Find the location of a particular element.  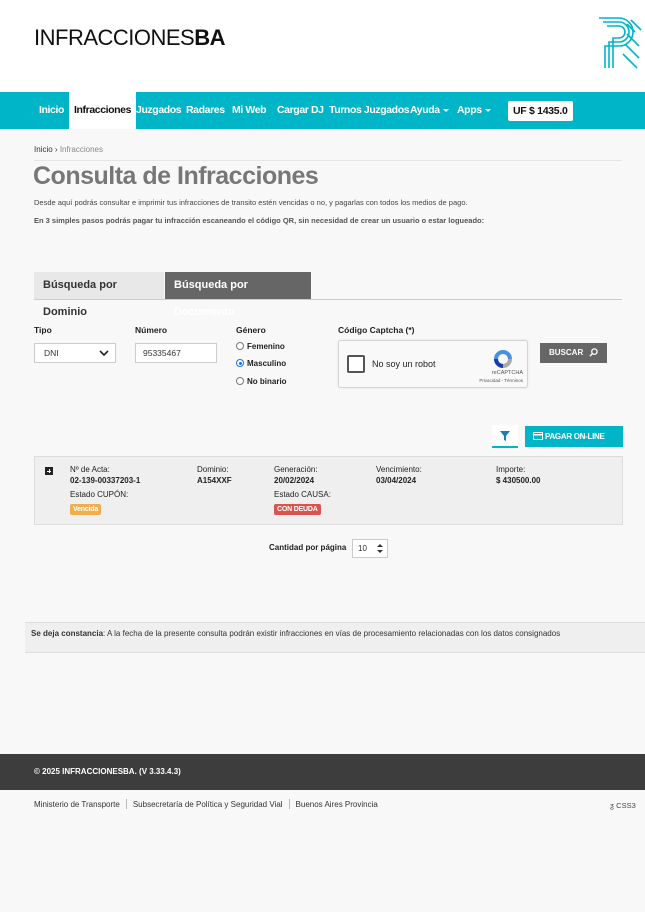

vencimiento-value: 03/04/2024 is located at coordinates (396, 480).